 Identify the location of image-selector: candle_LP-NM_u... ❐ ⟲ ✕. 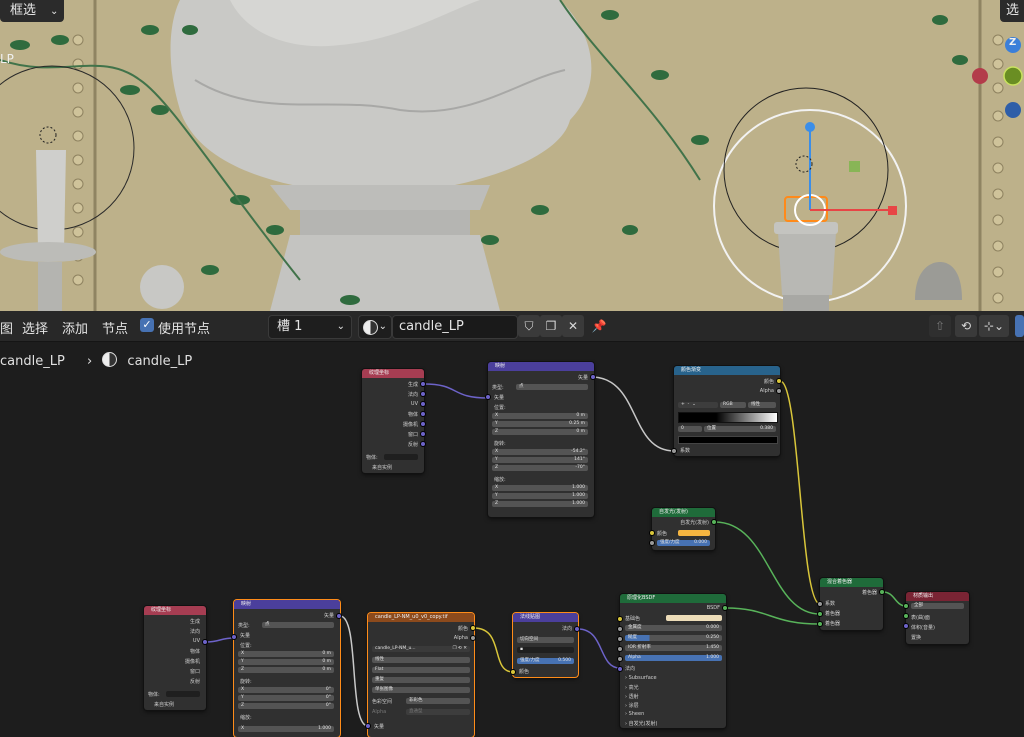
(421, 649).